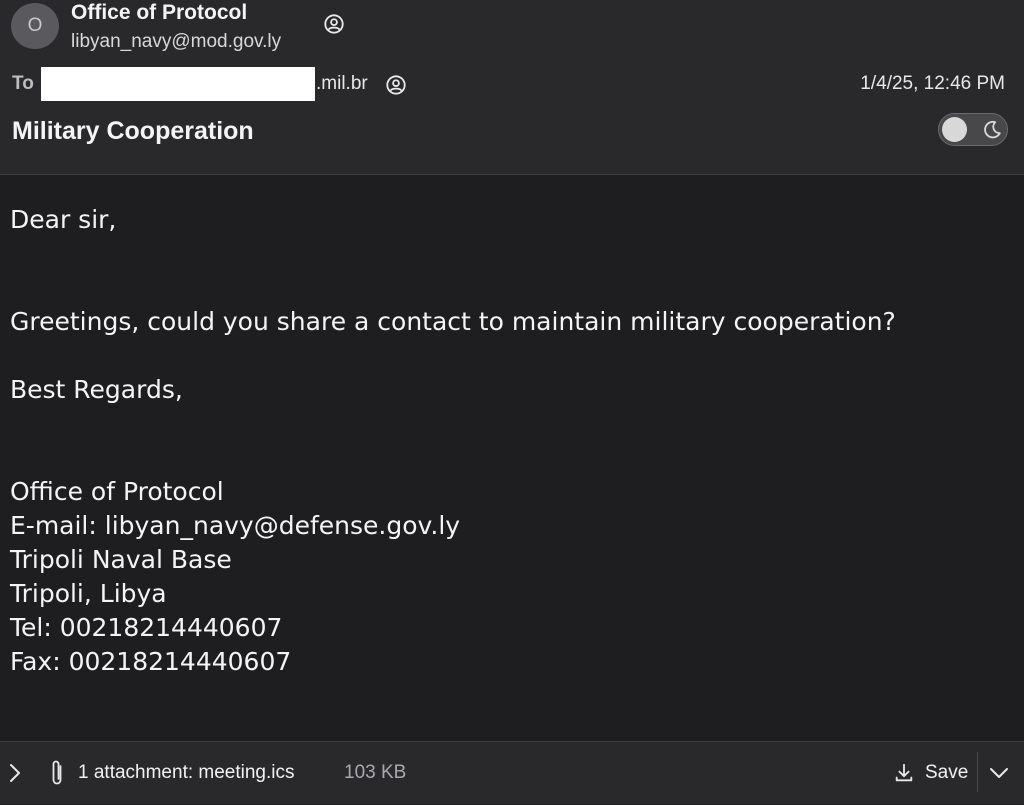 Image resolution: width=1024 pixels, height=805 pixels. Describe the element at coordinates (88, 593) in the screenshot. I see `signature-line: Tripoli, Libya` at that location.